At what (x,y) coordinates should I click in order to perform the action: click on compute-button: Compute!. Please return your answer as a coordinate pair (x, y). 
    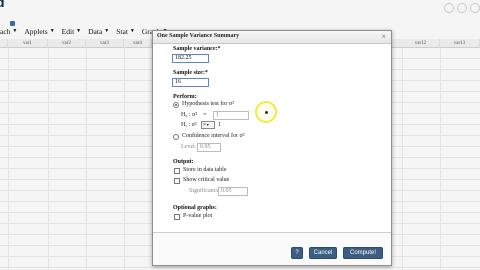
    Looking at the image, I should click on (363, 253).